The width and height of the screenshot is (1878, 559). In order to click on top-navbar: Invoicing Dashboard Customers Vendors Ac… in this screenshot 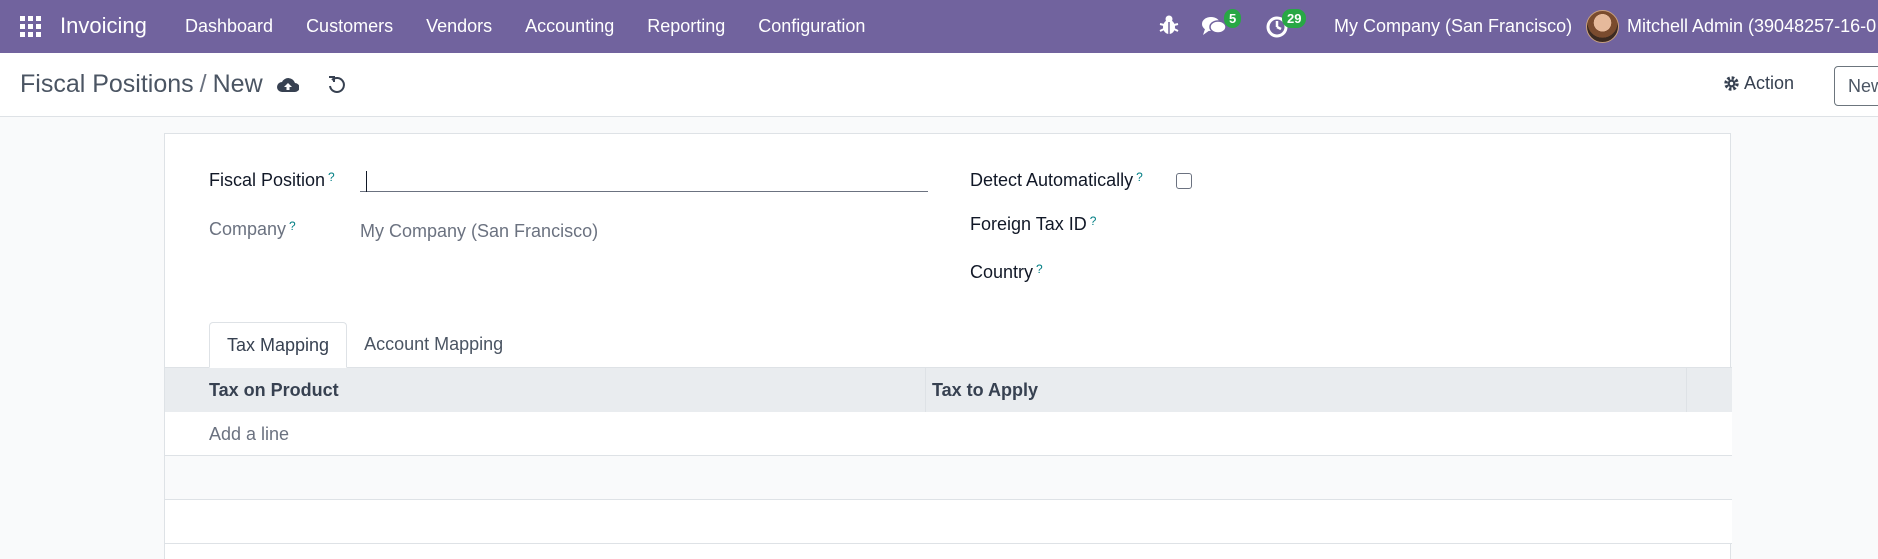, I will do `click(939, 26)`.